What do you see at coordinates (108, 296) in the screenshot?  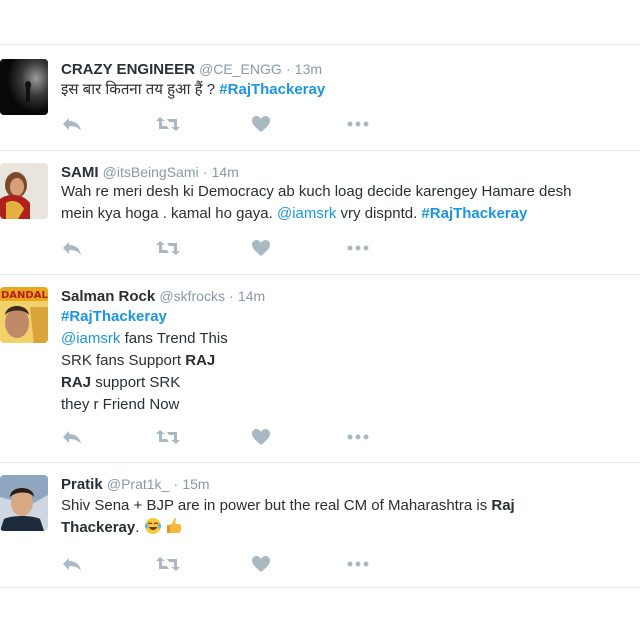 I see `tweet-author-name: Salman Rock` at bounding box center [108, 296].